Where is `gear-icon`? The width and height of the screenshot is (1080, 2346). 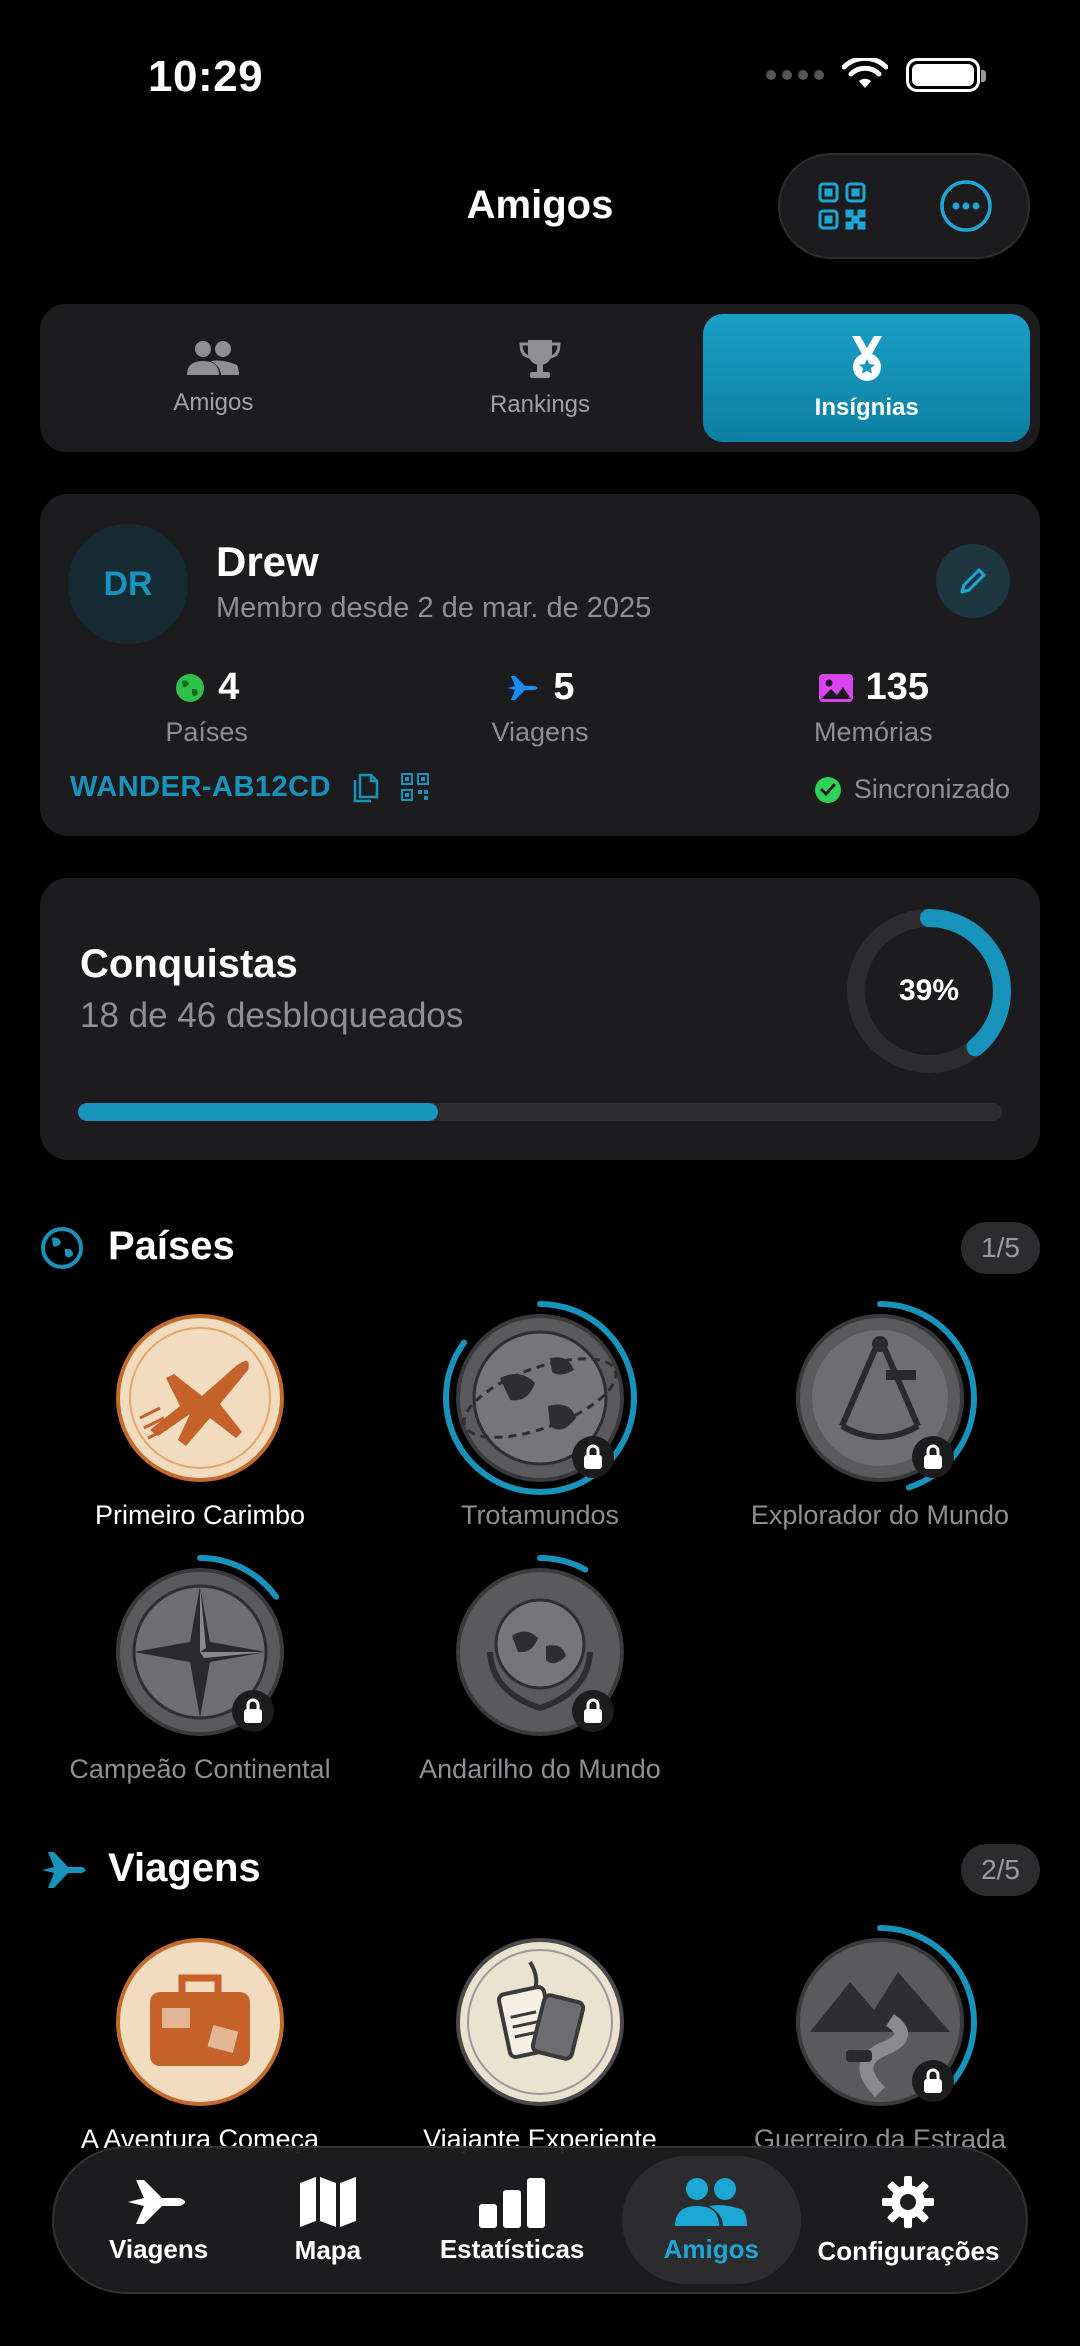 gear-icon is located at coordinates (908, 2201).